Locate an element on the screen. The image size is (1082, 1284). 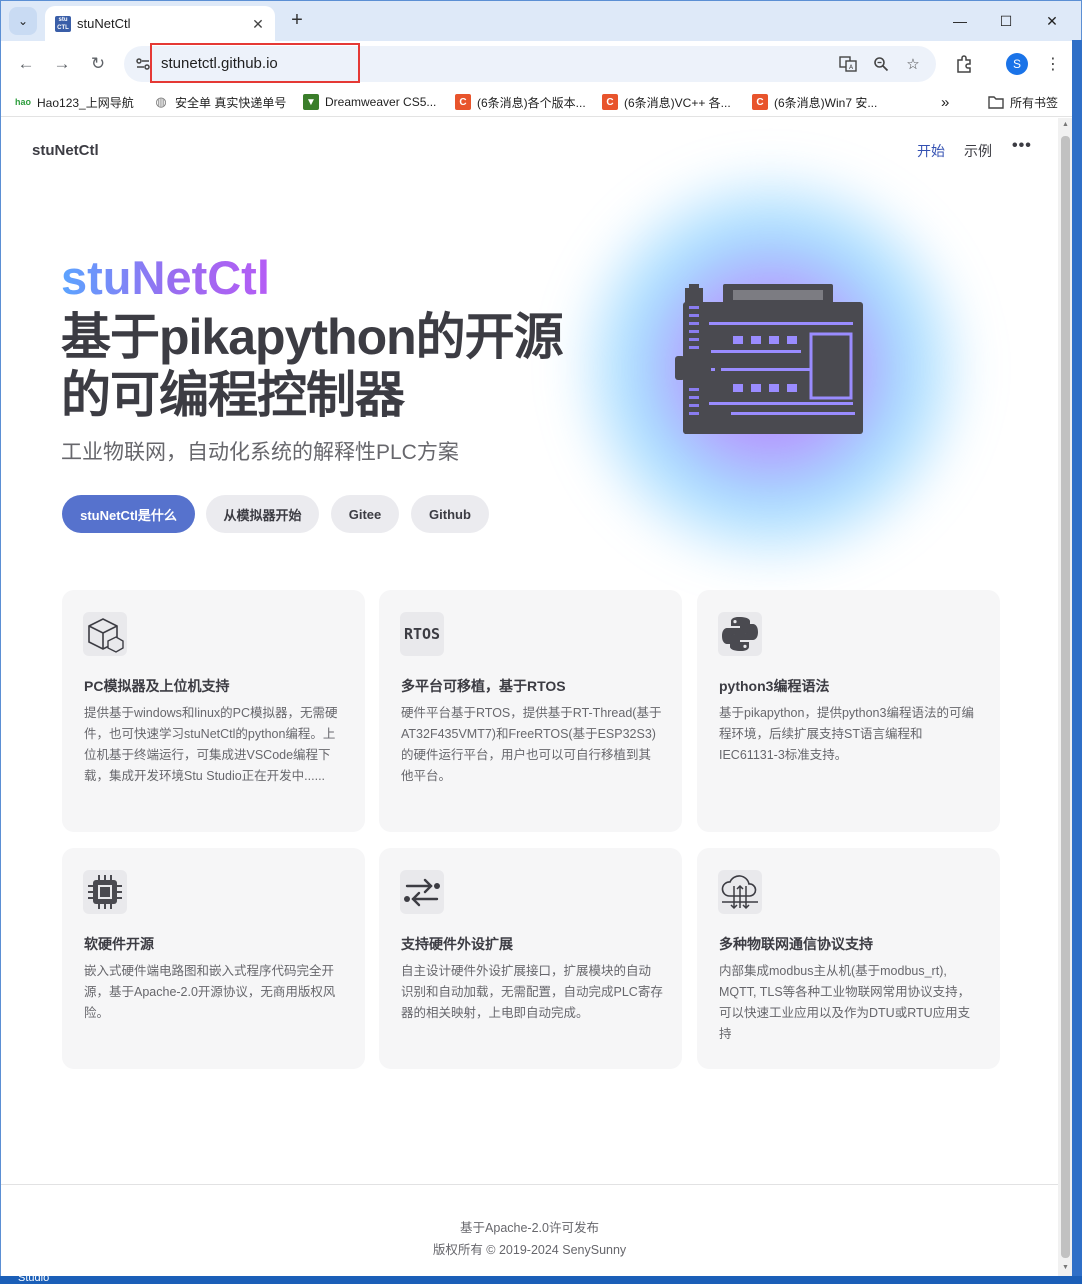
browser-tab: stu CTL stuNetCtl ✕ is located at coordinates (160, 23).